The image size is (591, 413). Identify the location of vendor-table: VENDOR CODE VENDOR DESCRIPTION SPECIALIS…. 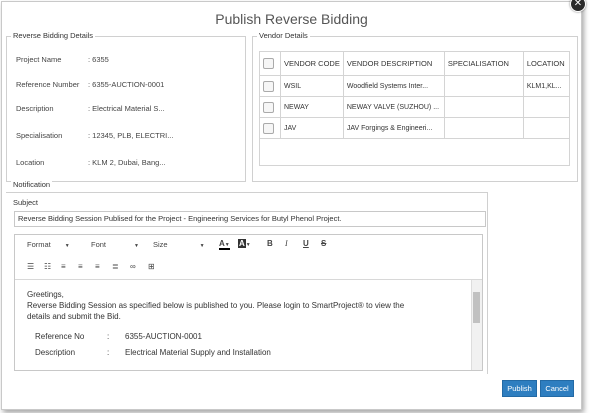
(415, 108).